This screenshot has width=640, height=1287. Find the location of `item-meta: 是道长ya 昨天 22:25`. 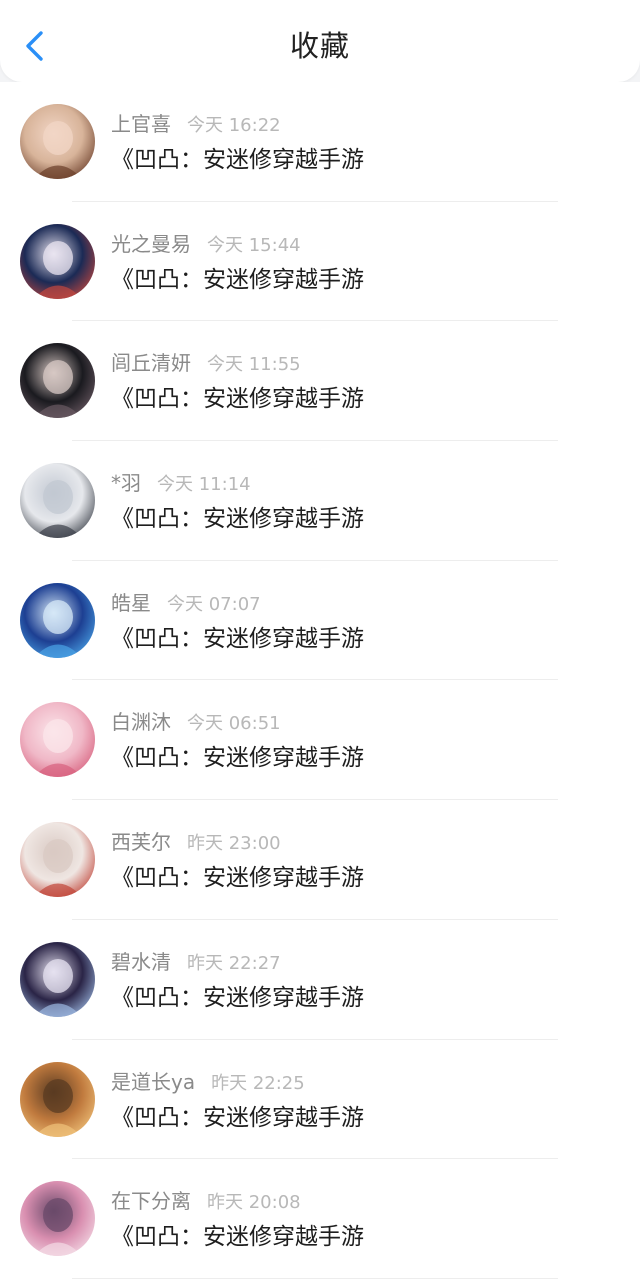

item-meta: 是道长ya 昨天 22:25 is located at coordinates (208, 1082).